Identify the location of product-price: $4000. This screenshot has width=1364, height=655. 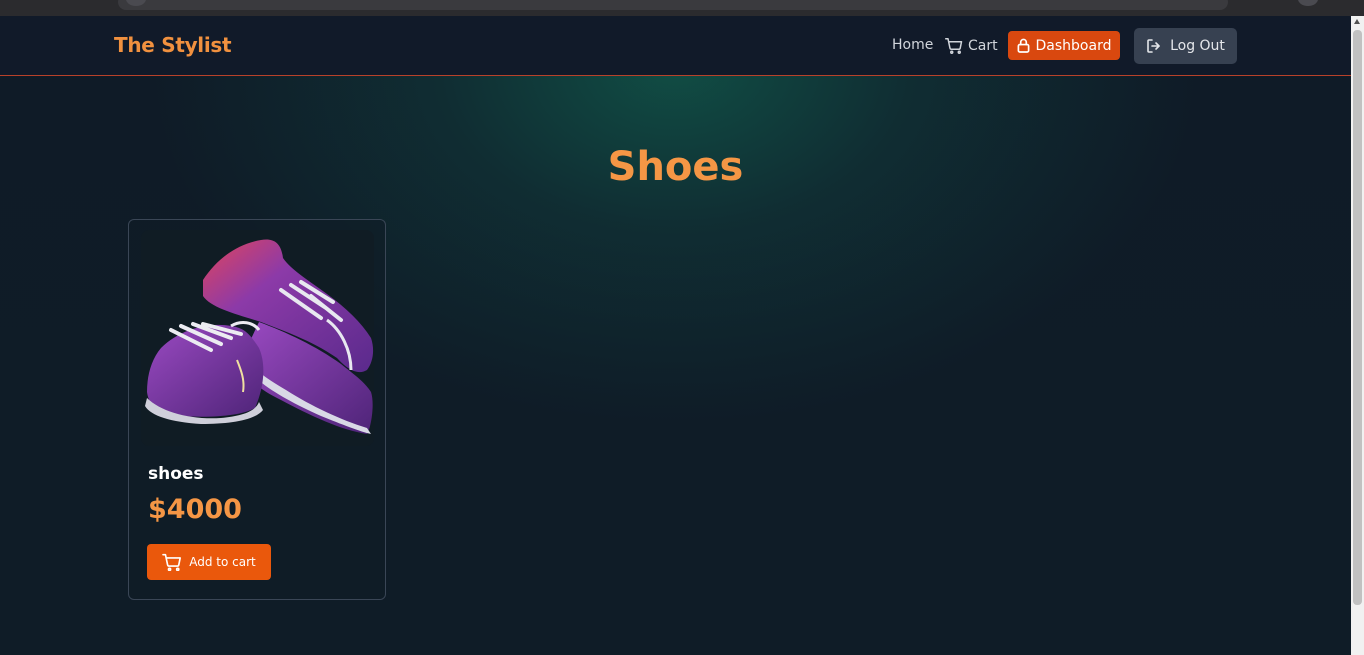
(195, 509).